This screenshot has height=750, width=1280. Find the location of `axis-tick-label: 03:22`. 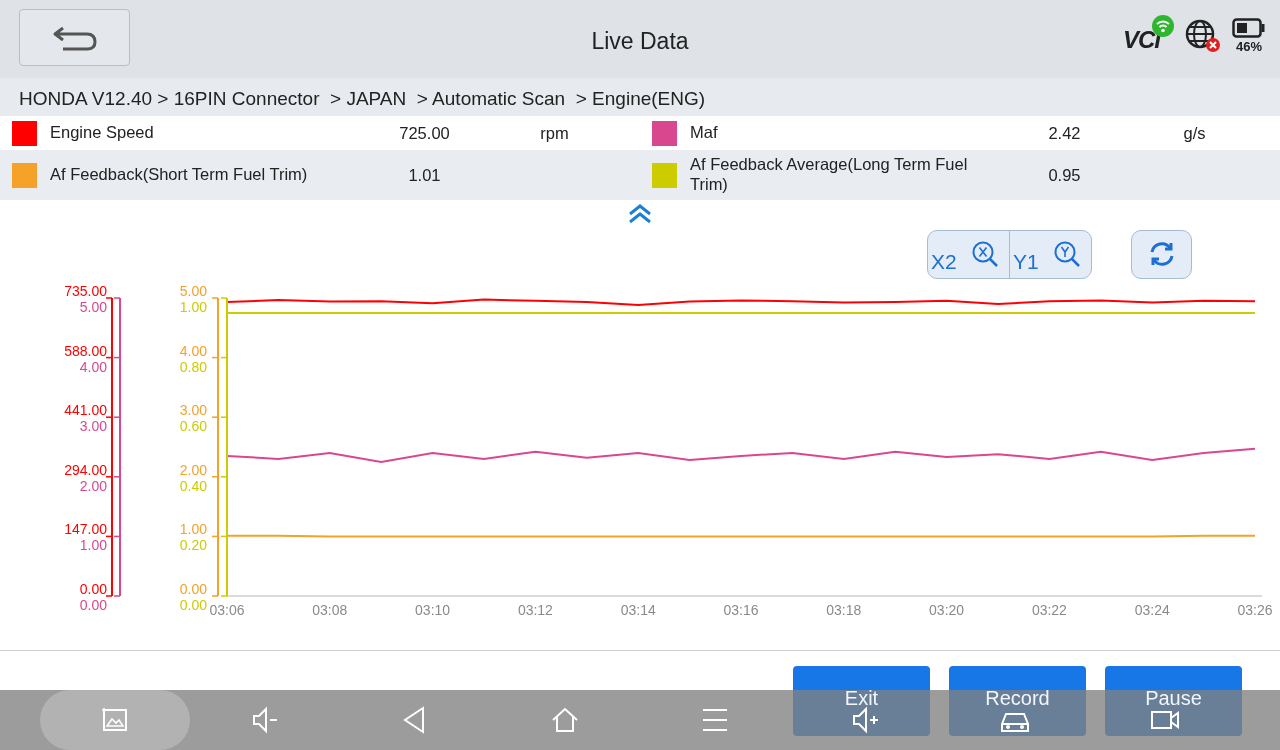

axis-tick-label: 03:22 is located at coordinates (1049, 610).